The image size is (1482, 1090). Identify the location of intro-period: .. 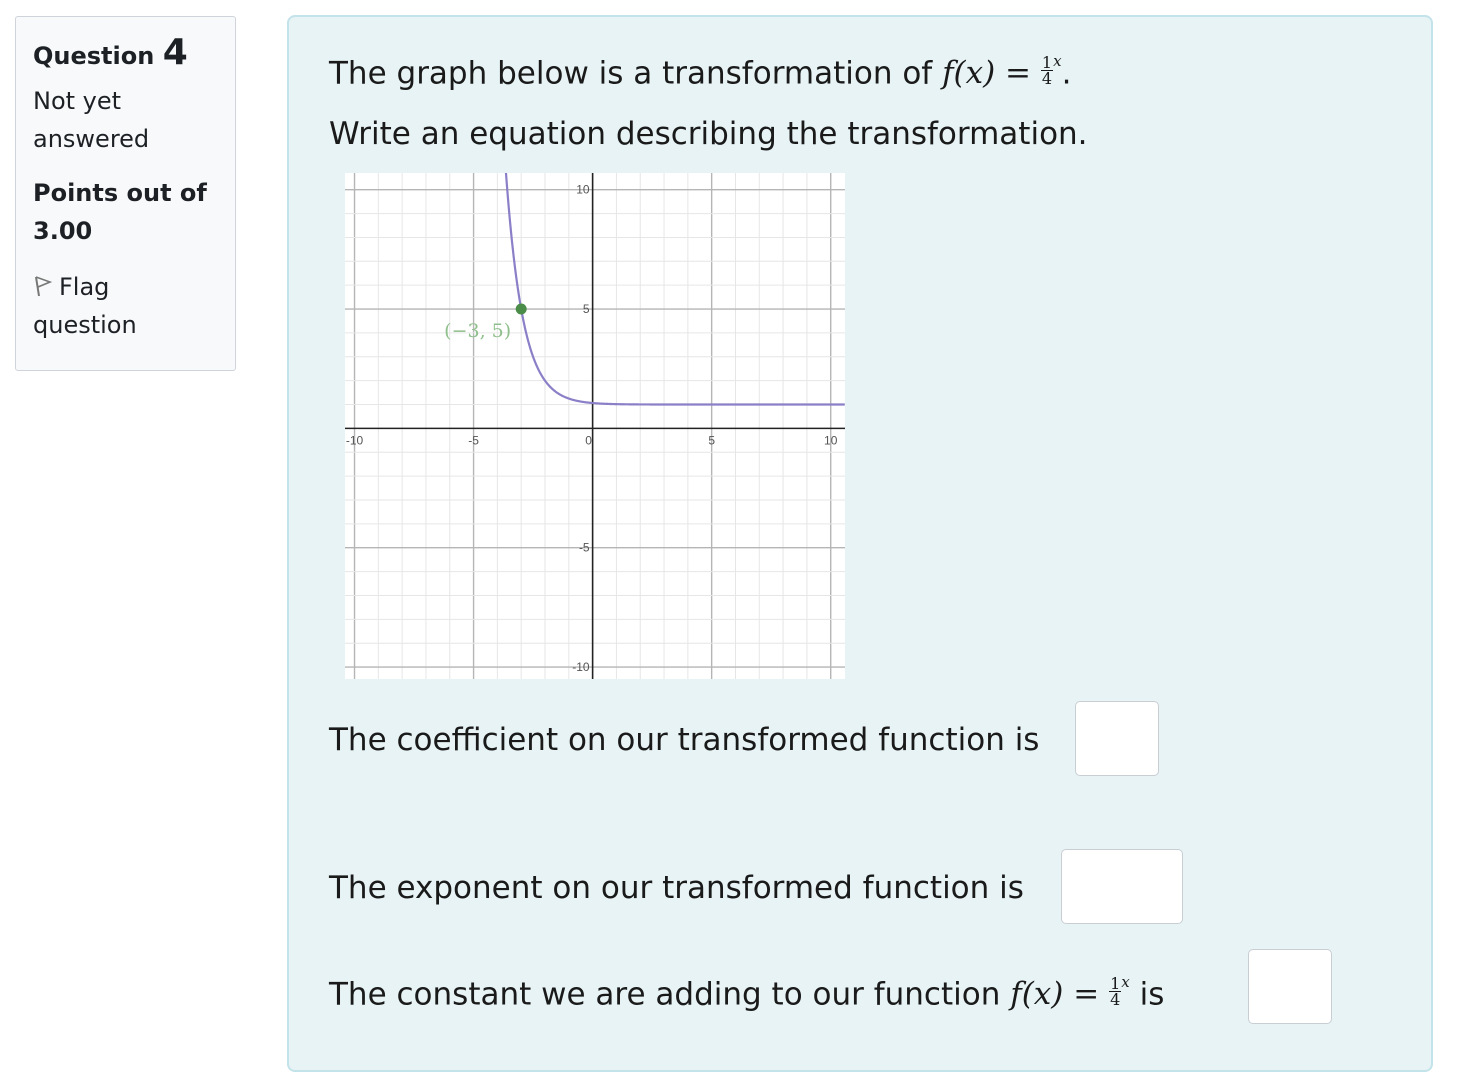
(1066, 73).